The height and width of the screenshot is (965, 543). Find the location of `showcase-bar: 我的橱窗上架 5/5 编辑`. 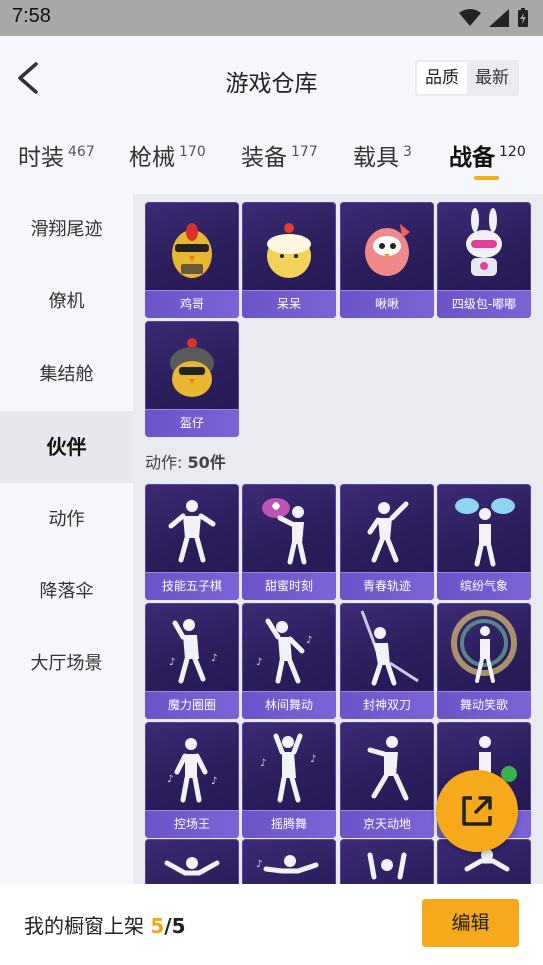

showcase-bar: 我的橱窗上架 5/5 编辑 is located at coordinates (271, 924).